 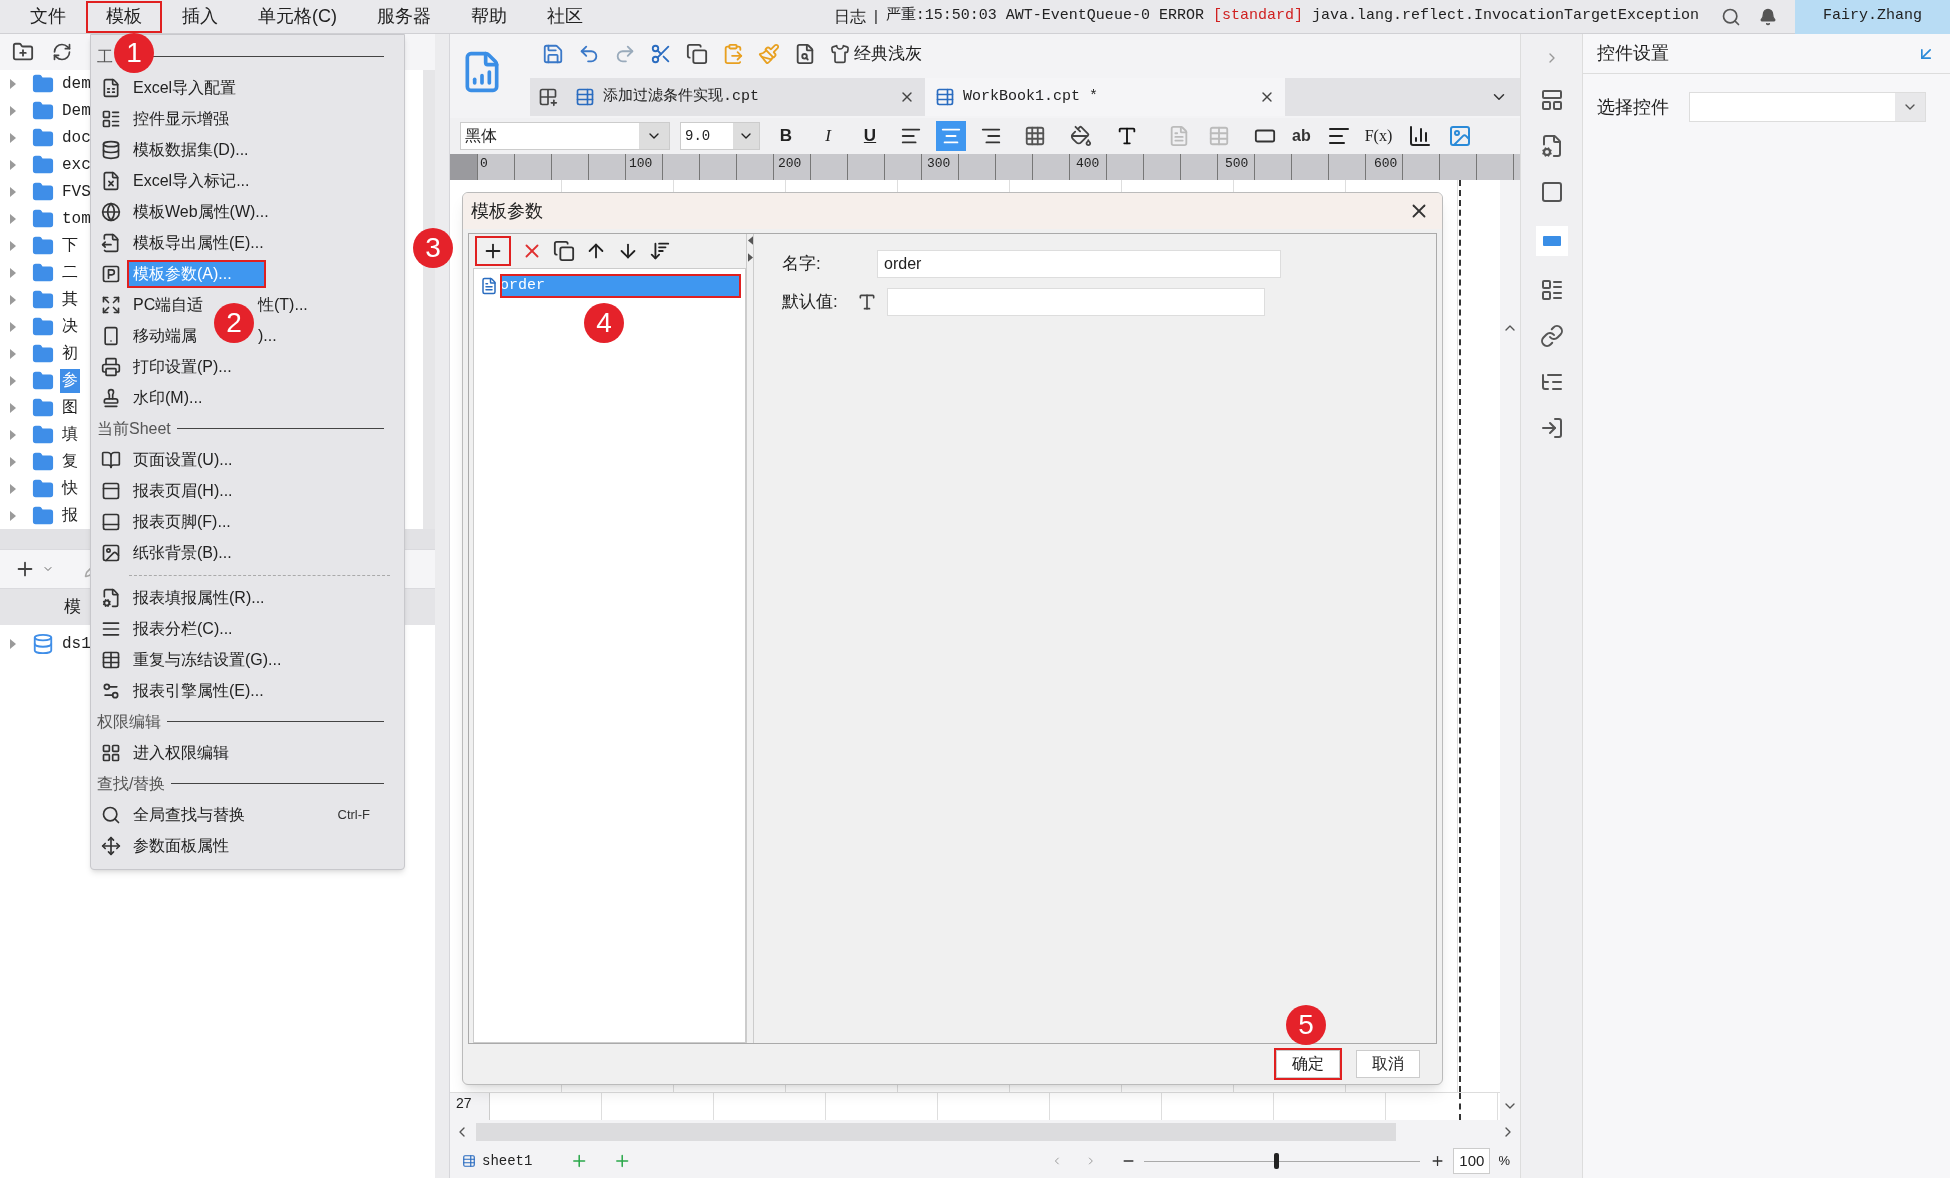 What do you see at coordinates (1551, 290) in the screenshot?
I see `list-icon` at bounding box center [1551, 290].